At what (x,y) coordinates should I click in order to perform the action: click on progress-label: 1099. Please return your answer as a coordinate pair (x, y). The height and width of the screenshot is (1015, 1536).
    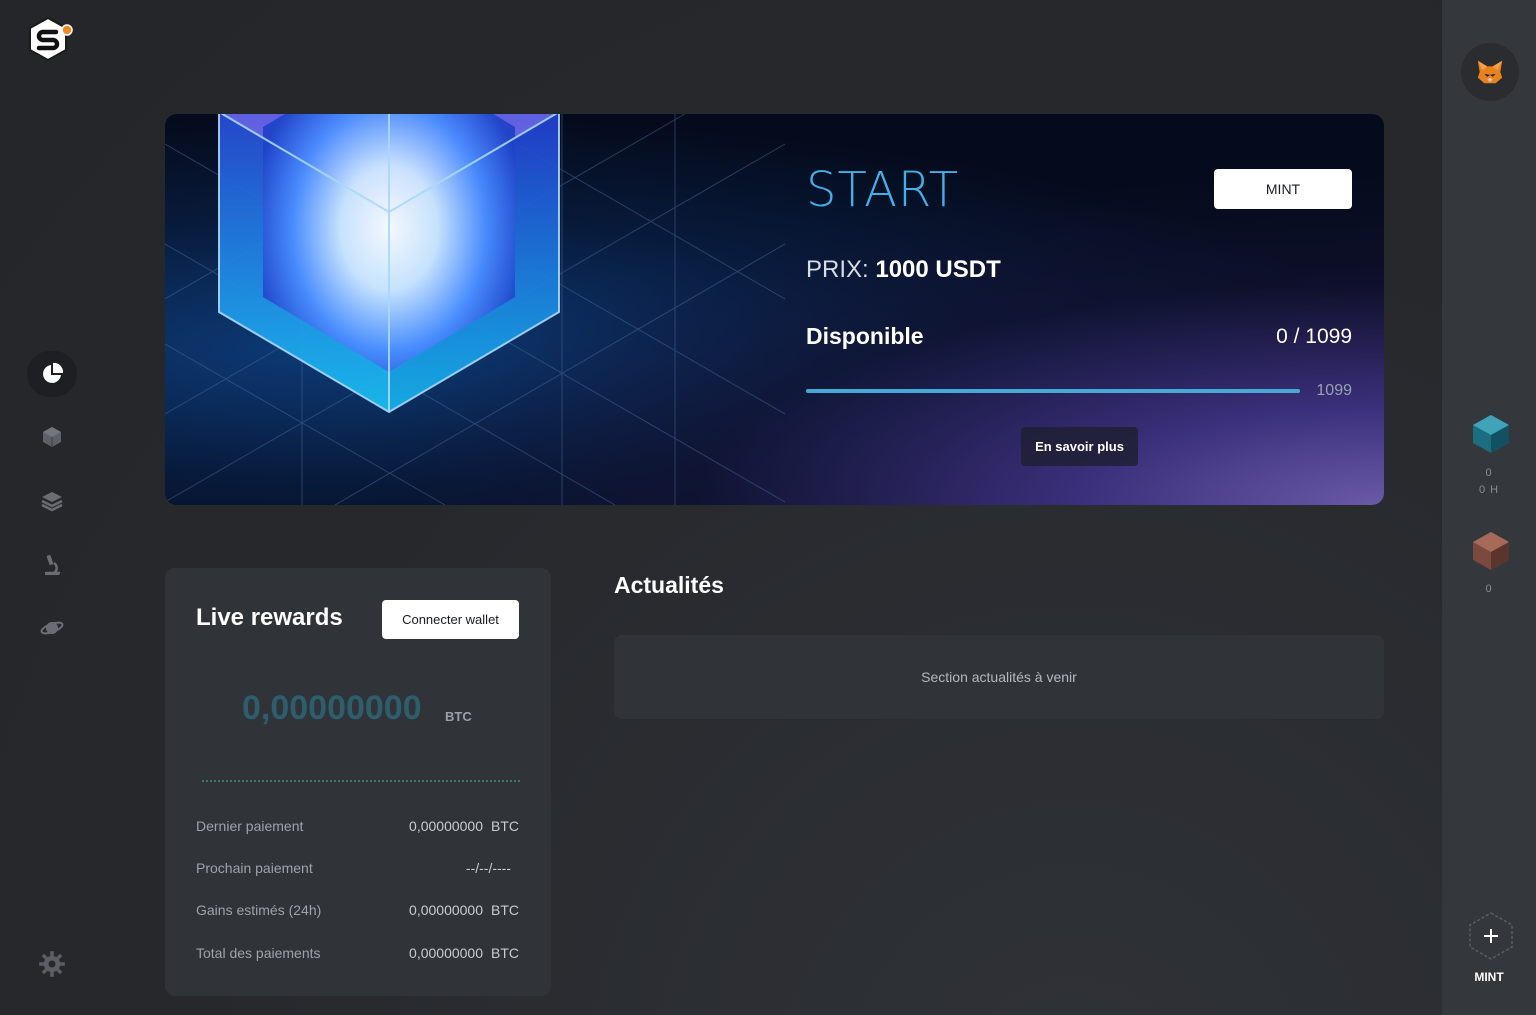
    Looking at the image, I should click on (1334, 390).